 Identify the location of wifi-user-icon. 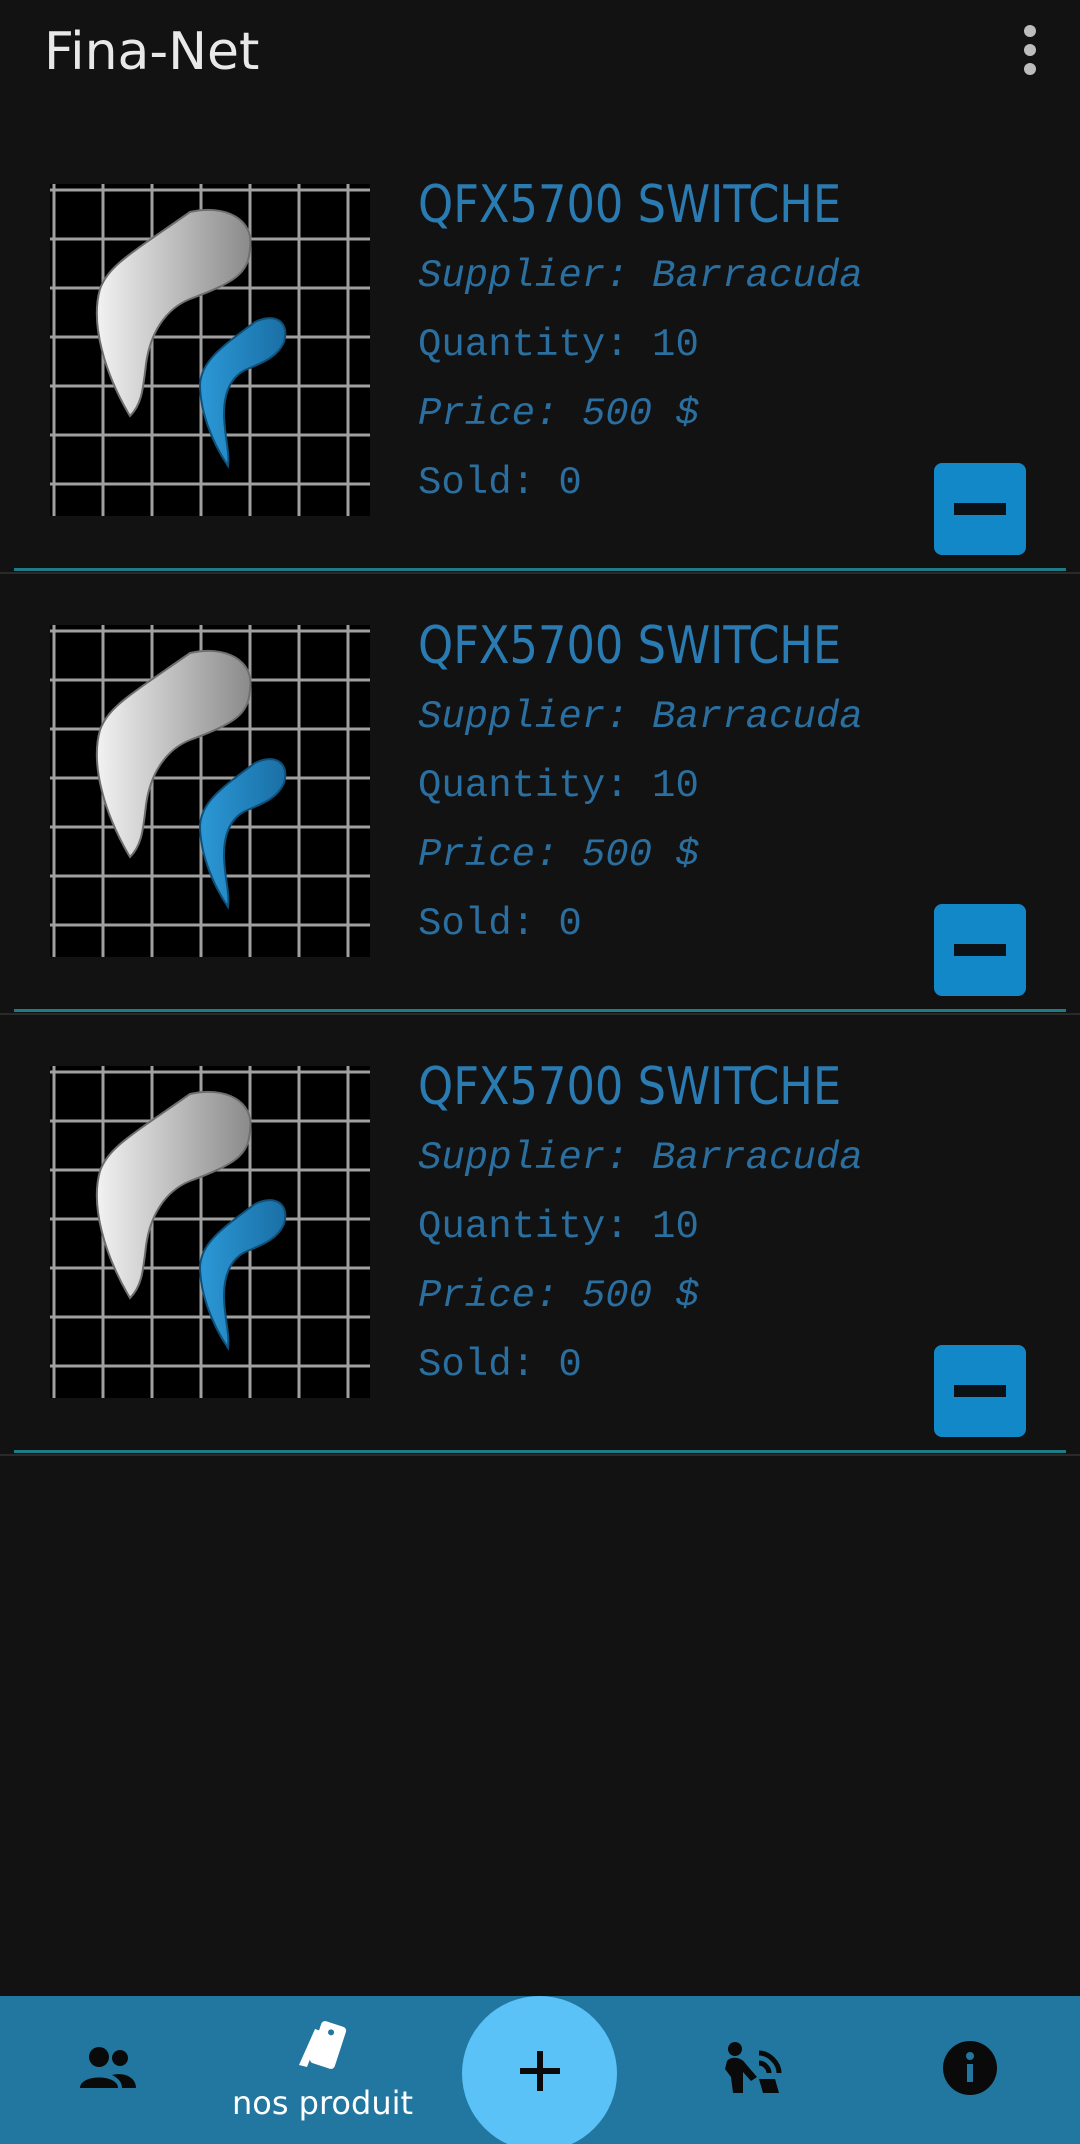
(755, 2070).